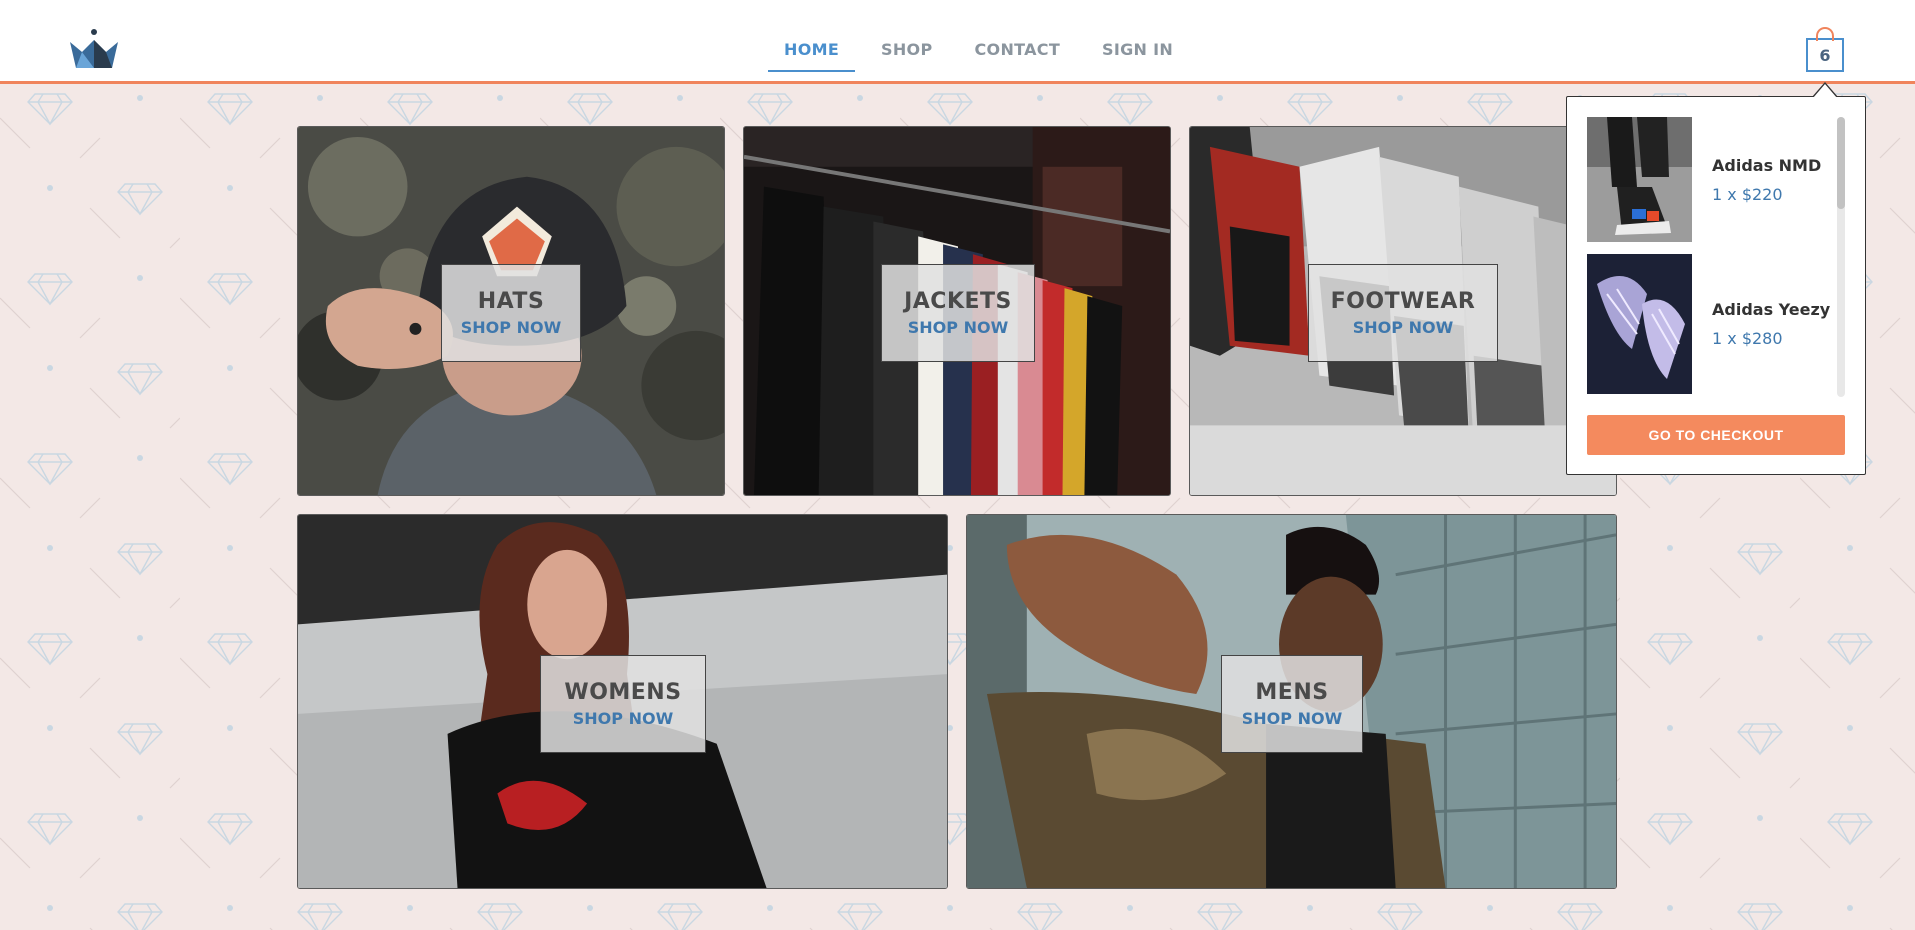  I want to click on cart-item-name: Adidas Yeezy, so click(1771, 309).